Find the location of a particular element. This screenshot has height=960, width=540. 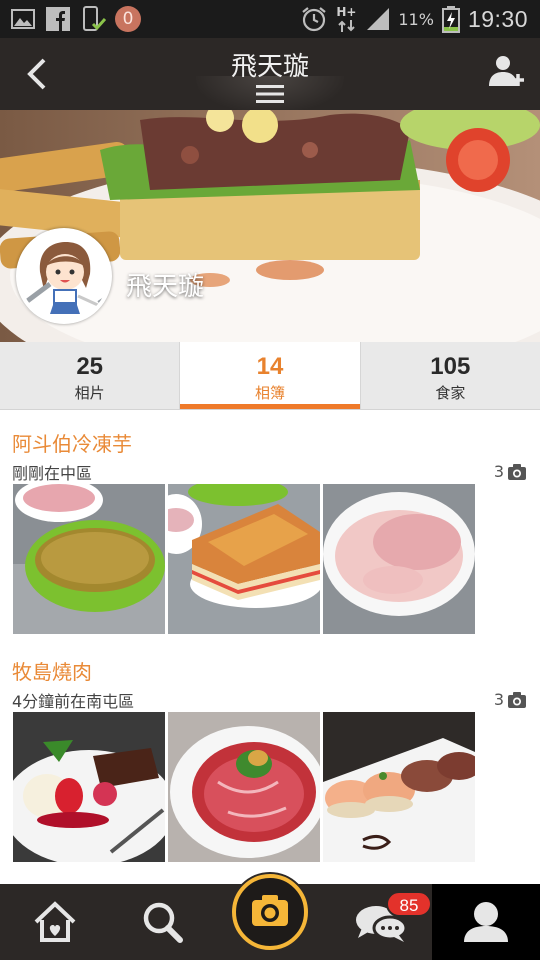

notification-count-badge: 0 is located at coordinates (128, 19).